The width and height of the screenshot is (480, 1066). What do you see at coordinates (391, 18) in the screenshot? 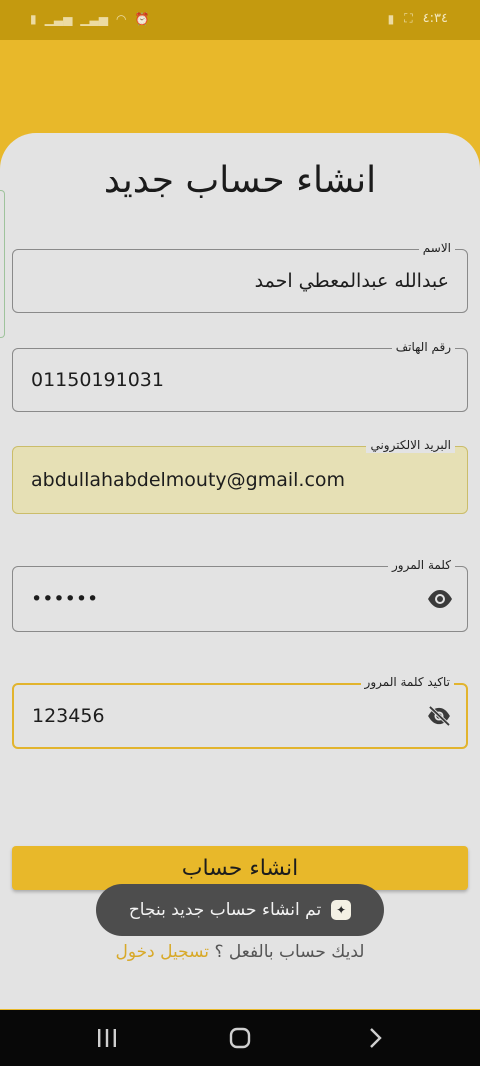
I see `battery-icon: ▮` at bounding box center [391, 18].